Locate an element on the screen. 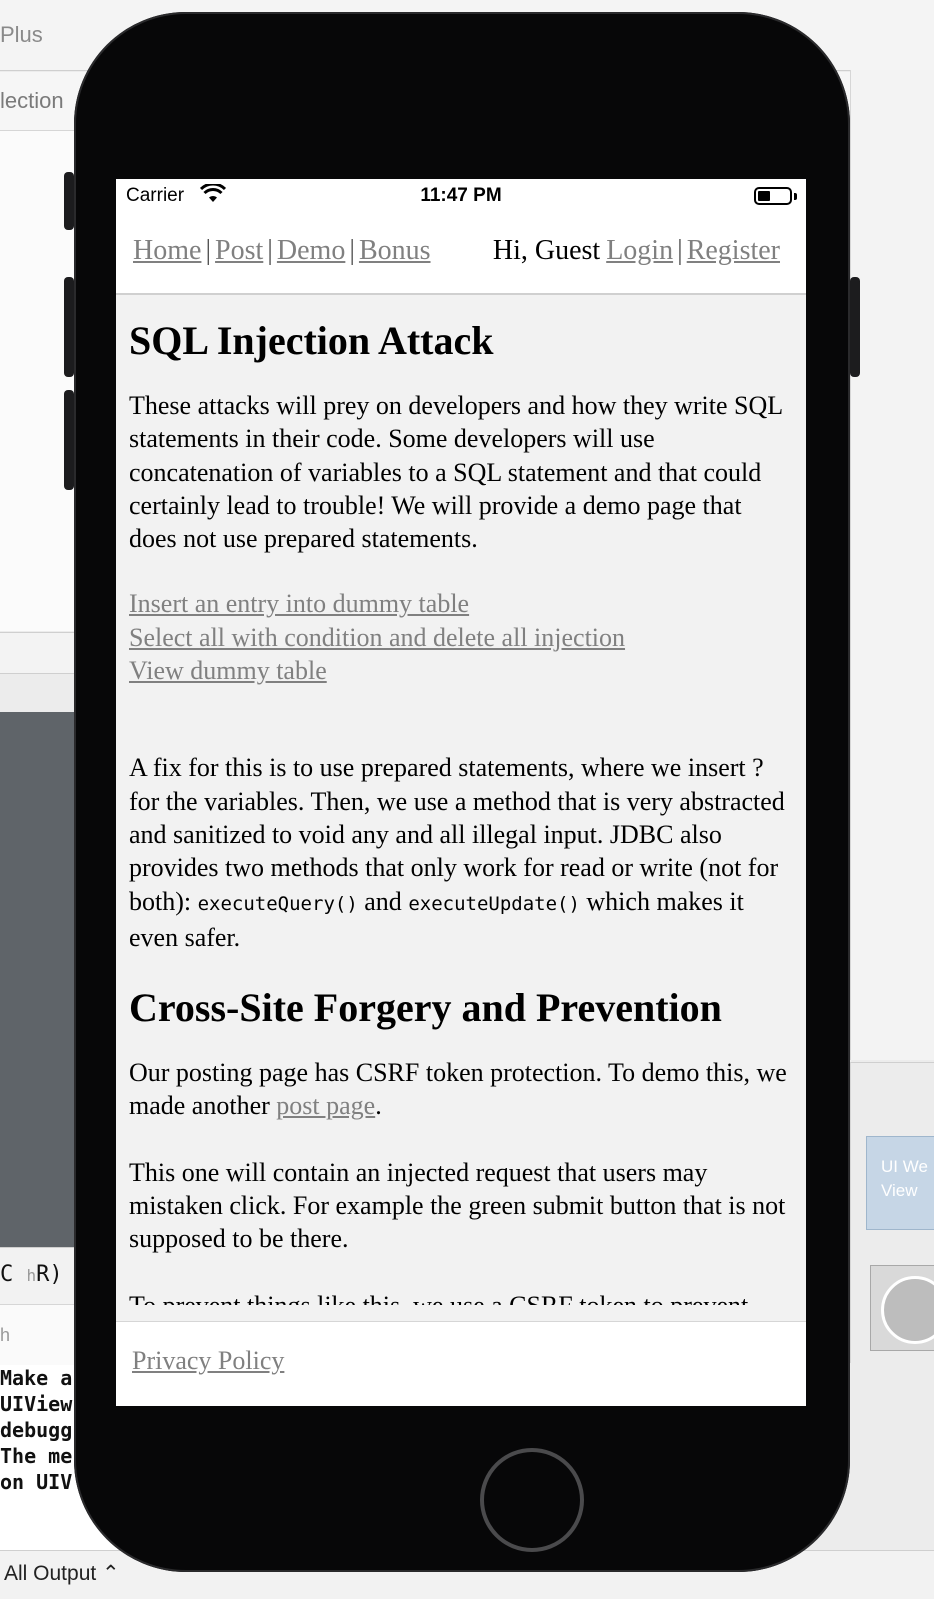 This screenshot has width=934, height=1599. code-execute-update: executeUpdate() is located at coordinates (494, 903).